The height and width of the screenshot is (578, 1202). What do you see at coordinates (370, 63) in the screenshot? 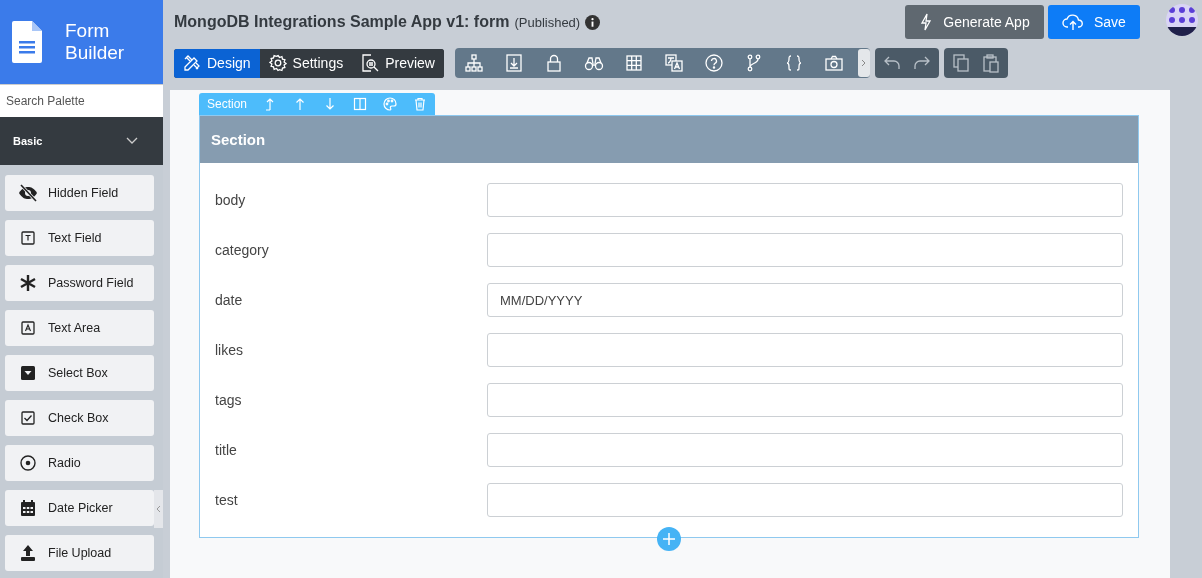
I see `document-search-icon` at bounding box center [370, 63].